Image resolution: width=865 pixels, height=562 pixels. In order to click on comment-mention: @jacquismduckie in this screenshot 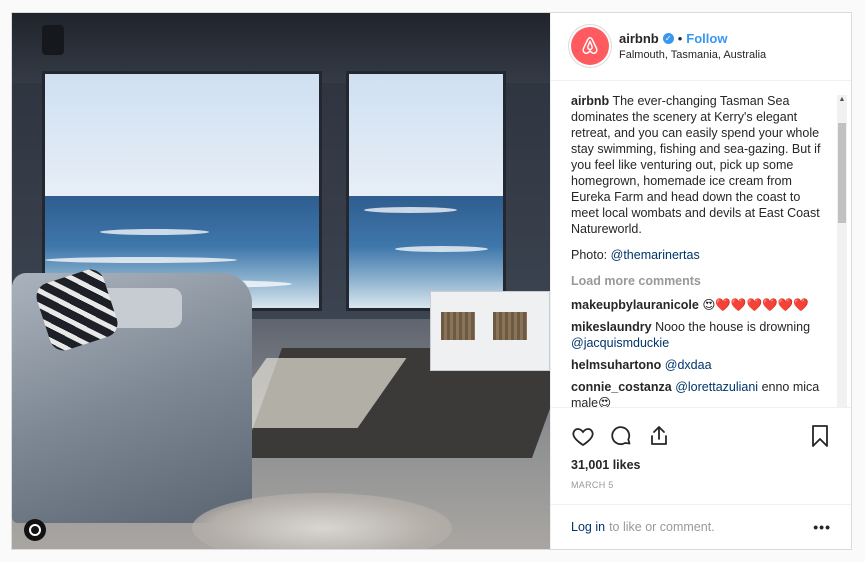, I will do `click(620, 343)`.